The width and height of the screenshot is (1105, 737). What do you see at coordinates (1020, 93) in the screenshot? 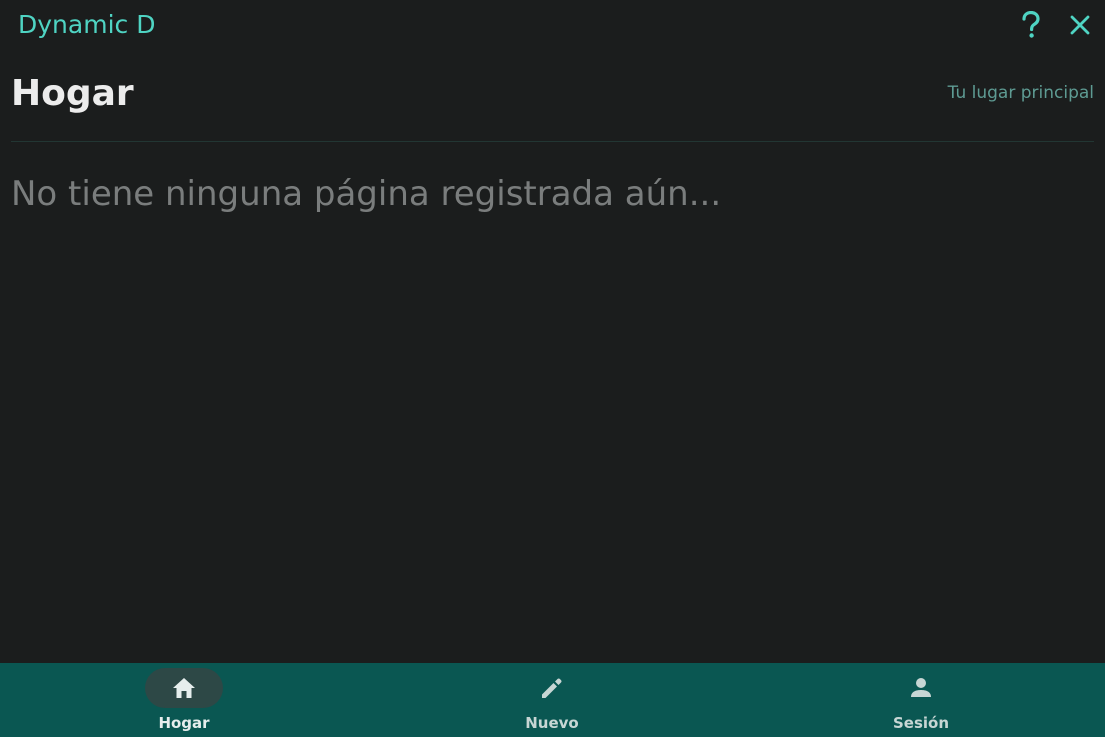
I see `page-subtitle: Tu lugar principal` at bounding box center [1020, 93].